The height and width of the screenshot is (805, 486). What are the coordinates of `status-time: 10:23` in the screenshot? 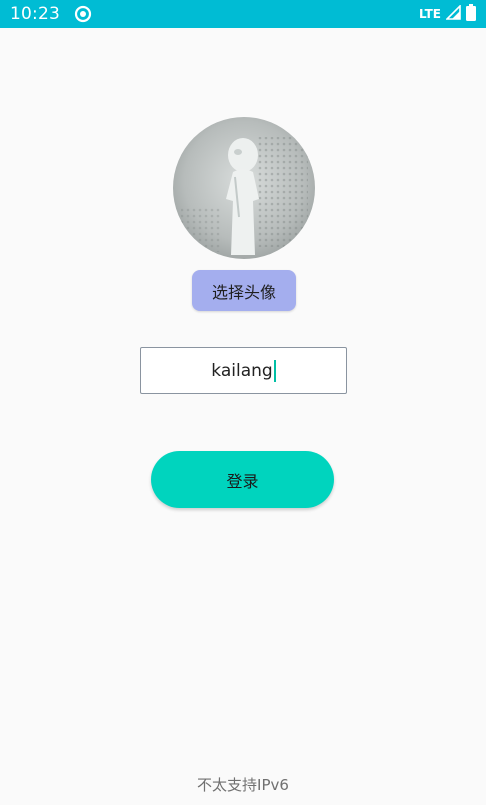 It's located at (35, 14).